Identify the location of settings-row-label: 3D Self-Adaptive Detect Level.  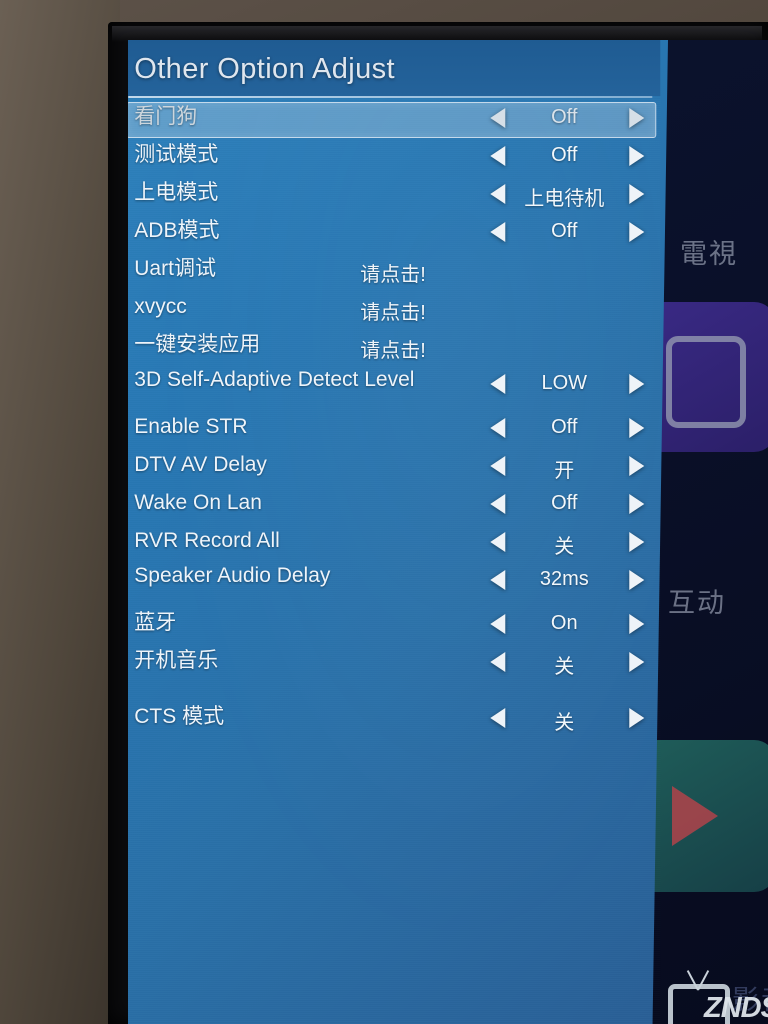
(274, 379).